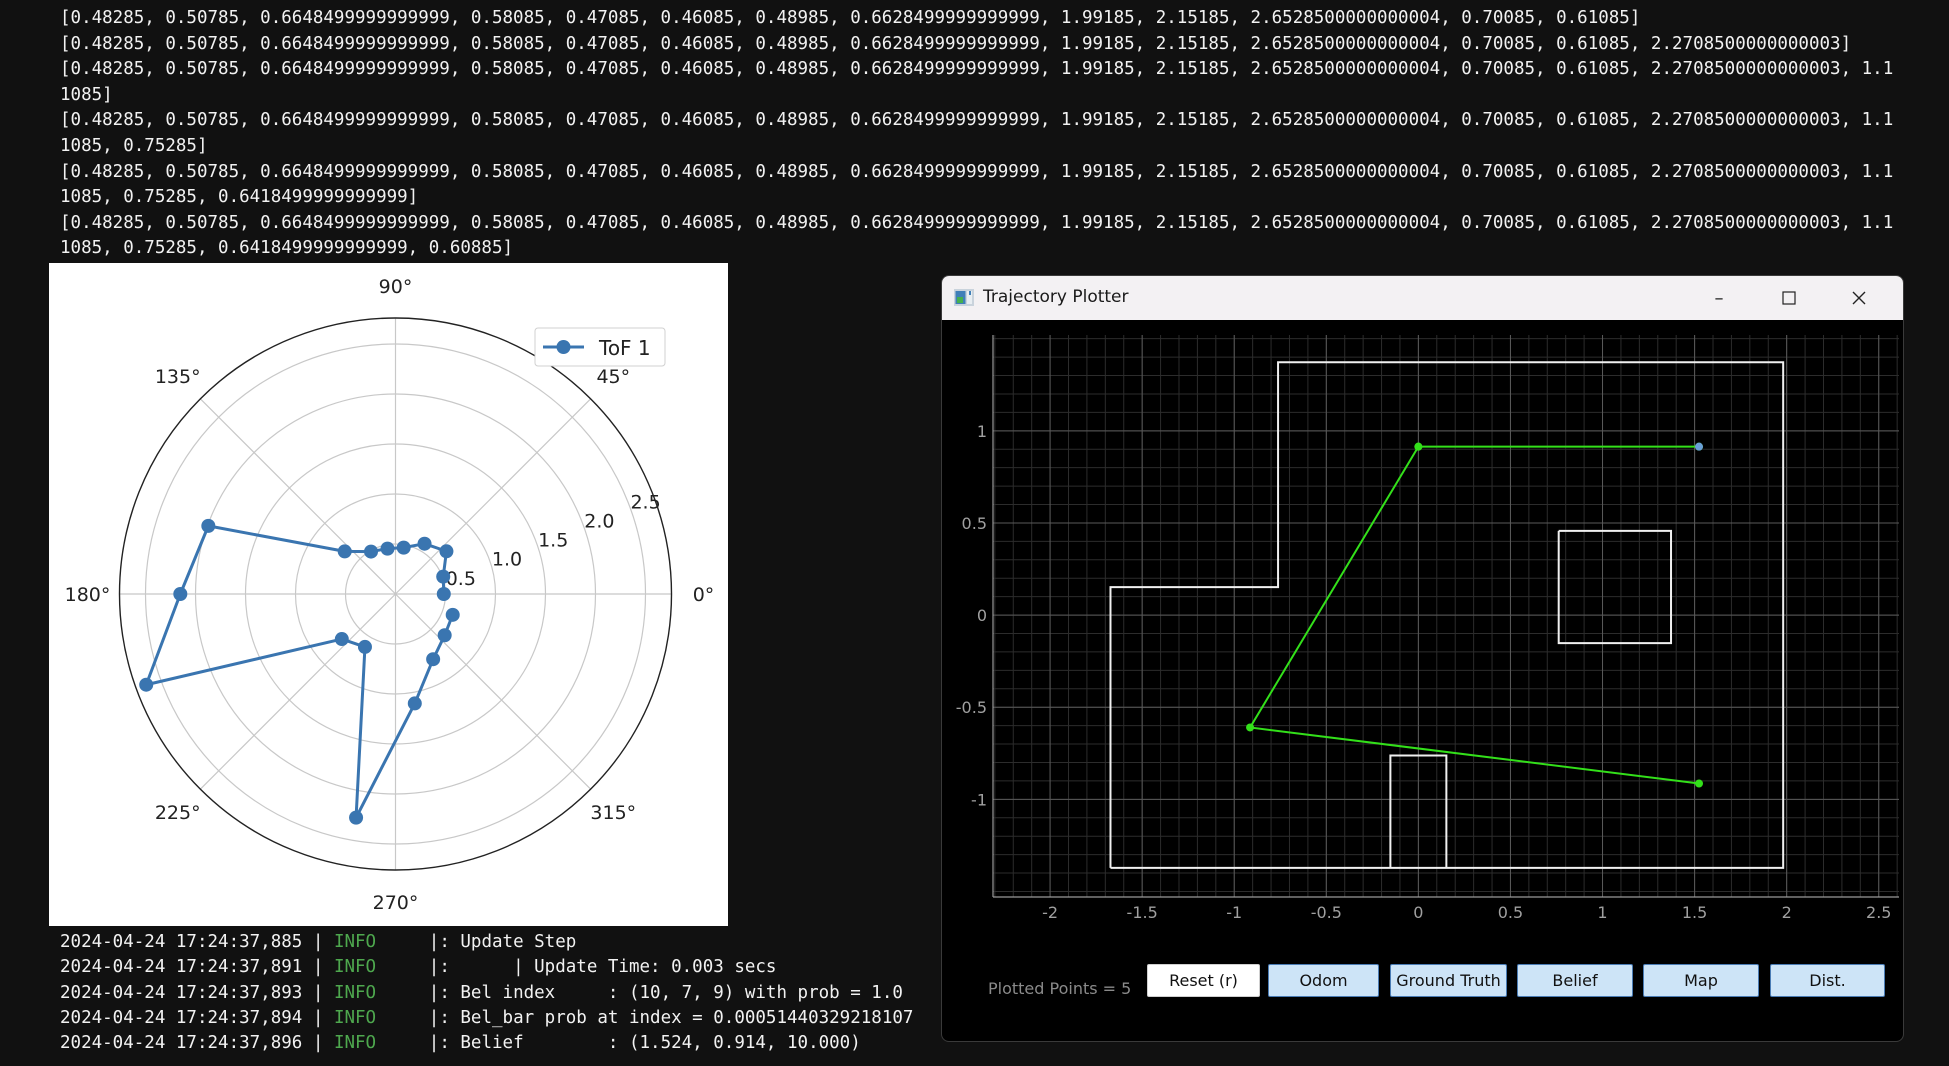 Image resolution: width=1949 pixels, height=1066 pixels. I want to click on terminal-line: 1085, 0.75285, 0.6418499999999999], so click(239, 197).